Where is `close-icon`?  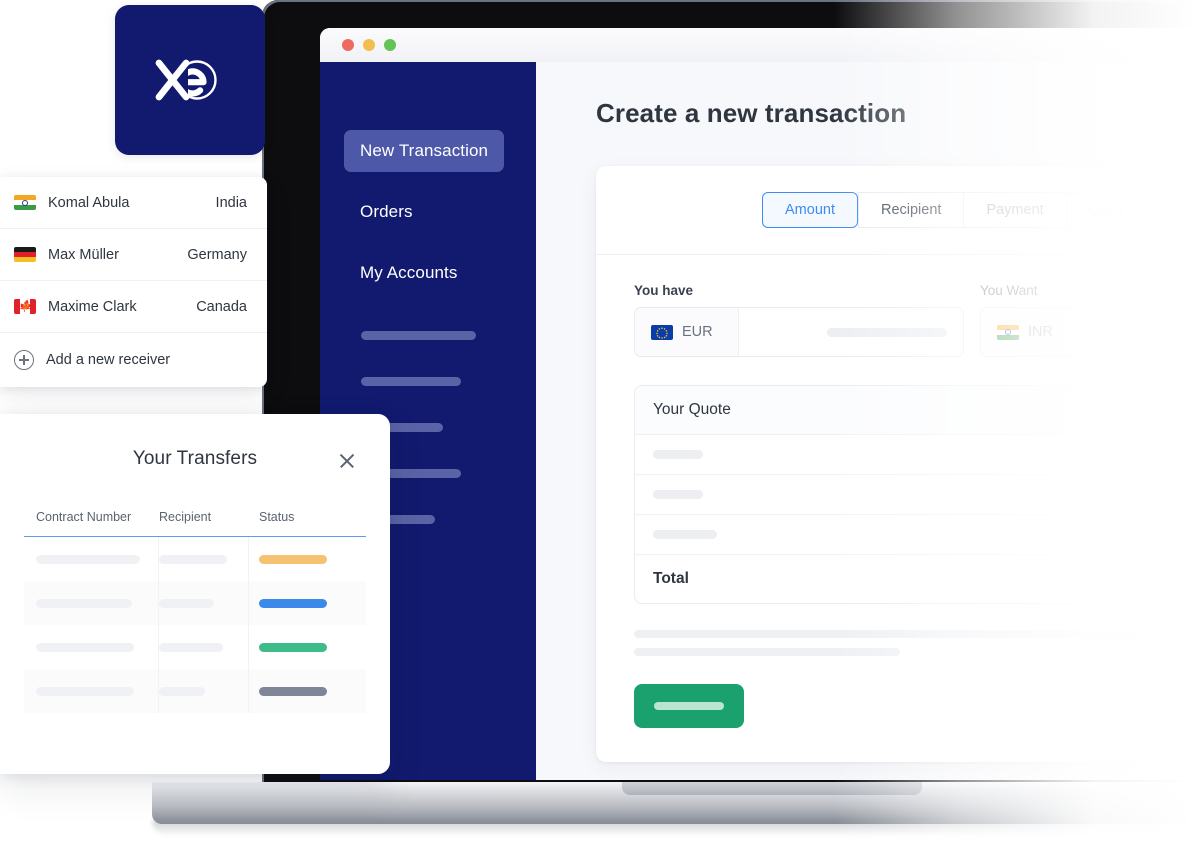 close-icon is located at coordinates (347, 460).